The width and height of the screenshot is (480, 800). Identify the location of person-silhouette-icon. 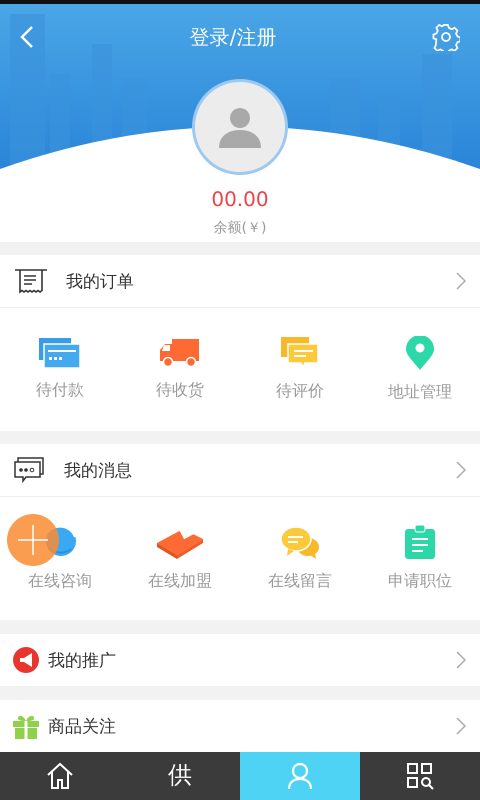
(240, 127).